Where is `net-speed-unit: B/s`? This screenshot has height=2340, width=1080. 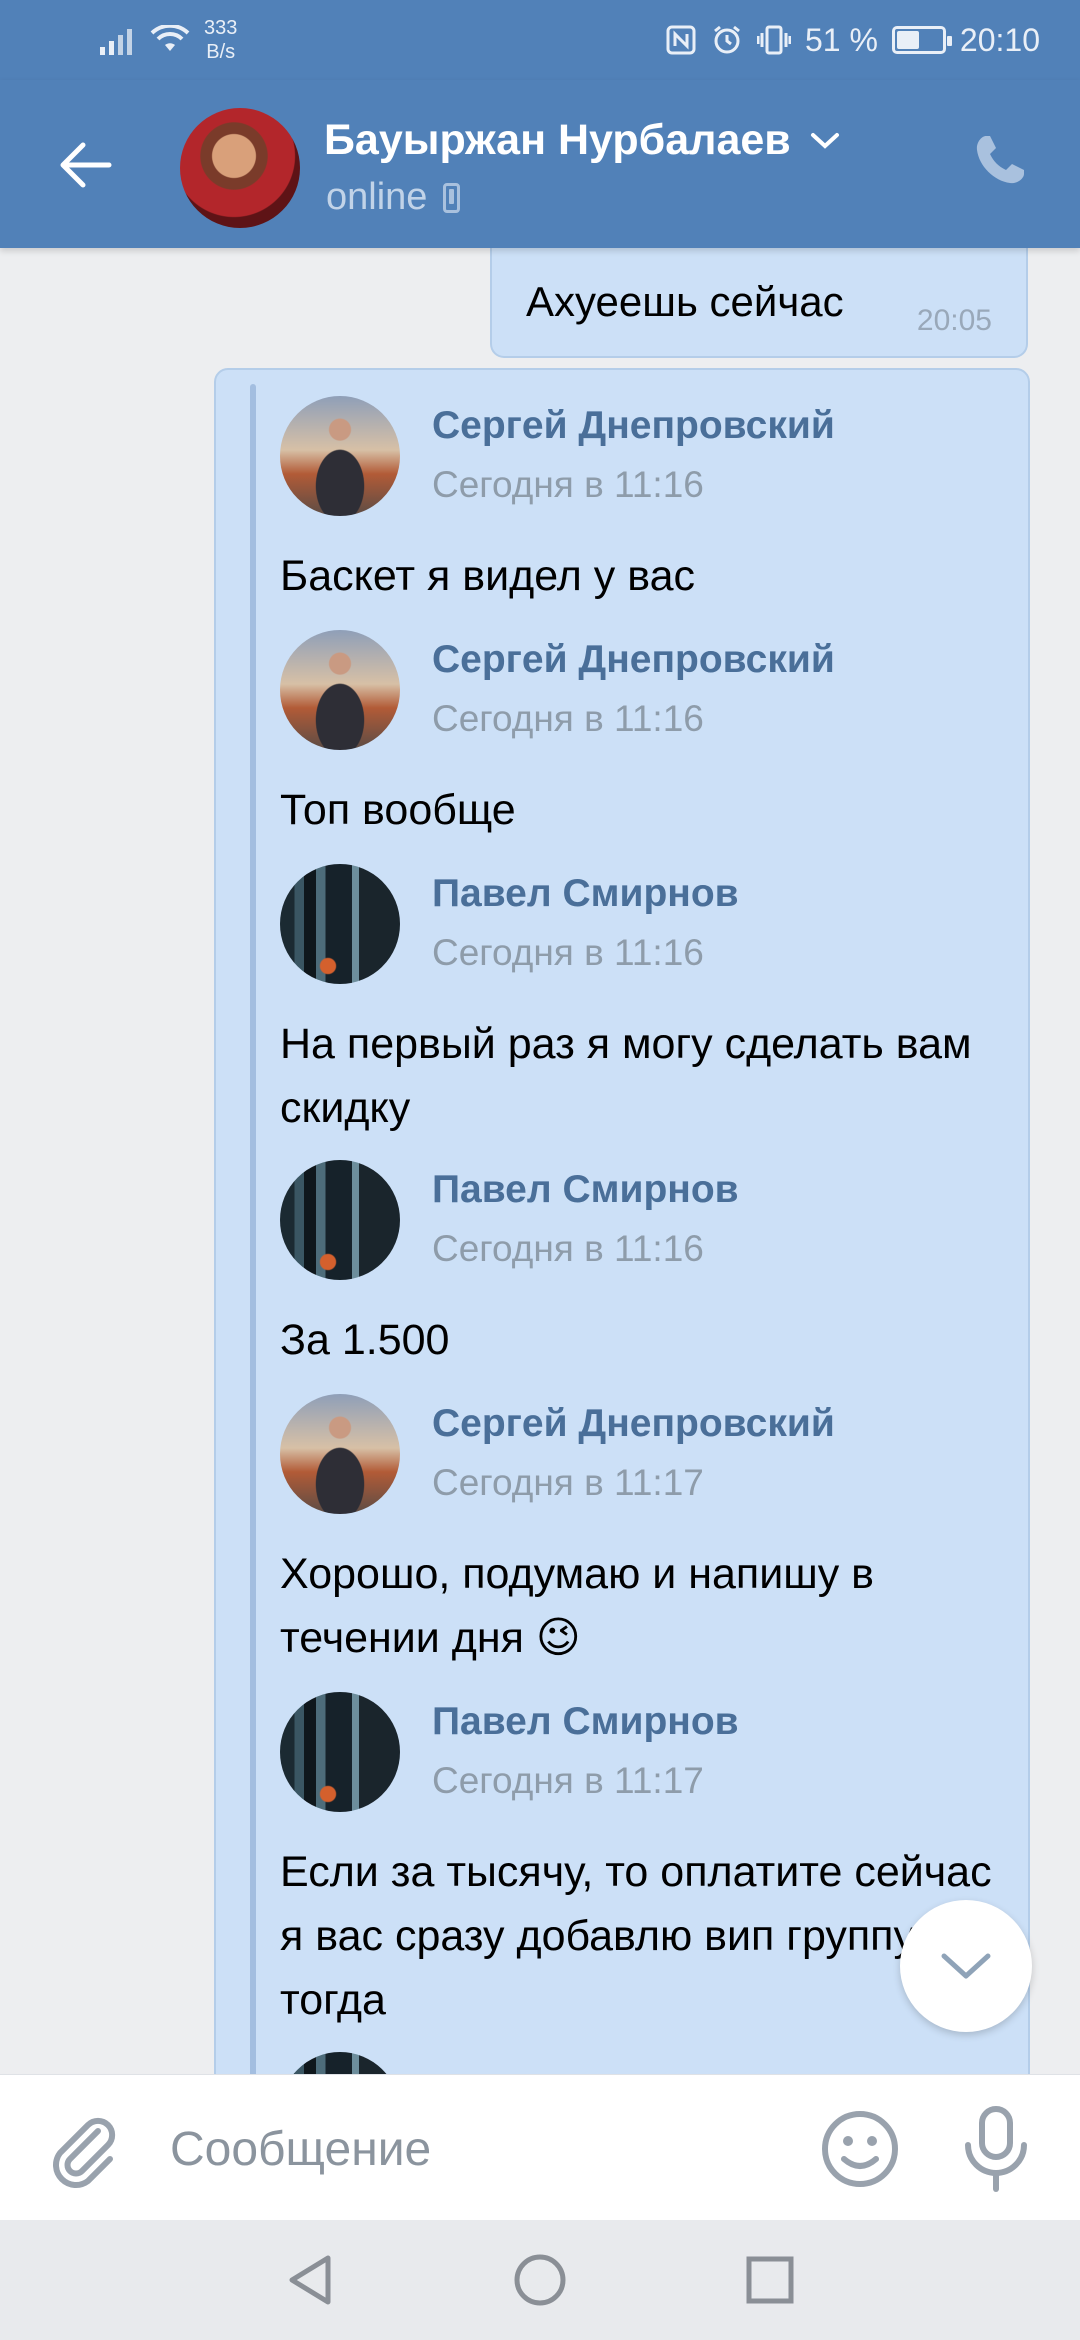 net-speed-unit: B/s is located at coordinates (221, 52).